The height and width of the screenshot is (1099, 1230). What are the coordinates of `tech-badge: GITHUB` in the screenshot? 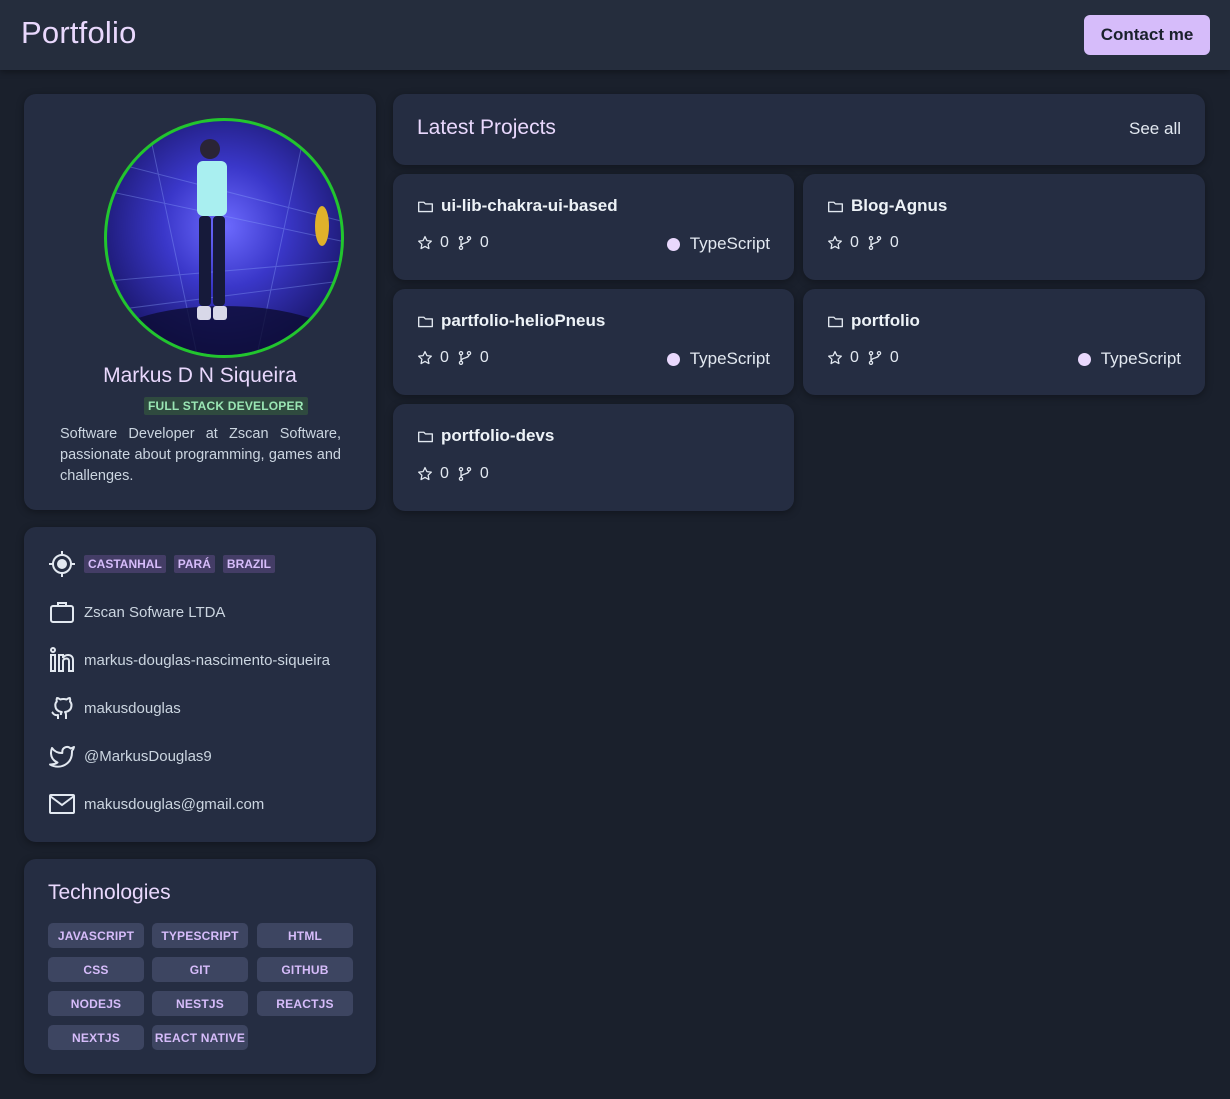 It's located at (305, 969).